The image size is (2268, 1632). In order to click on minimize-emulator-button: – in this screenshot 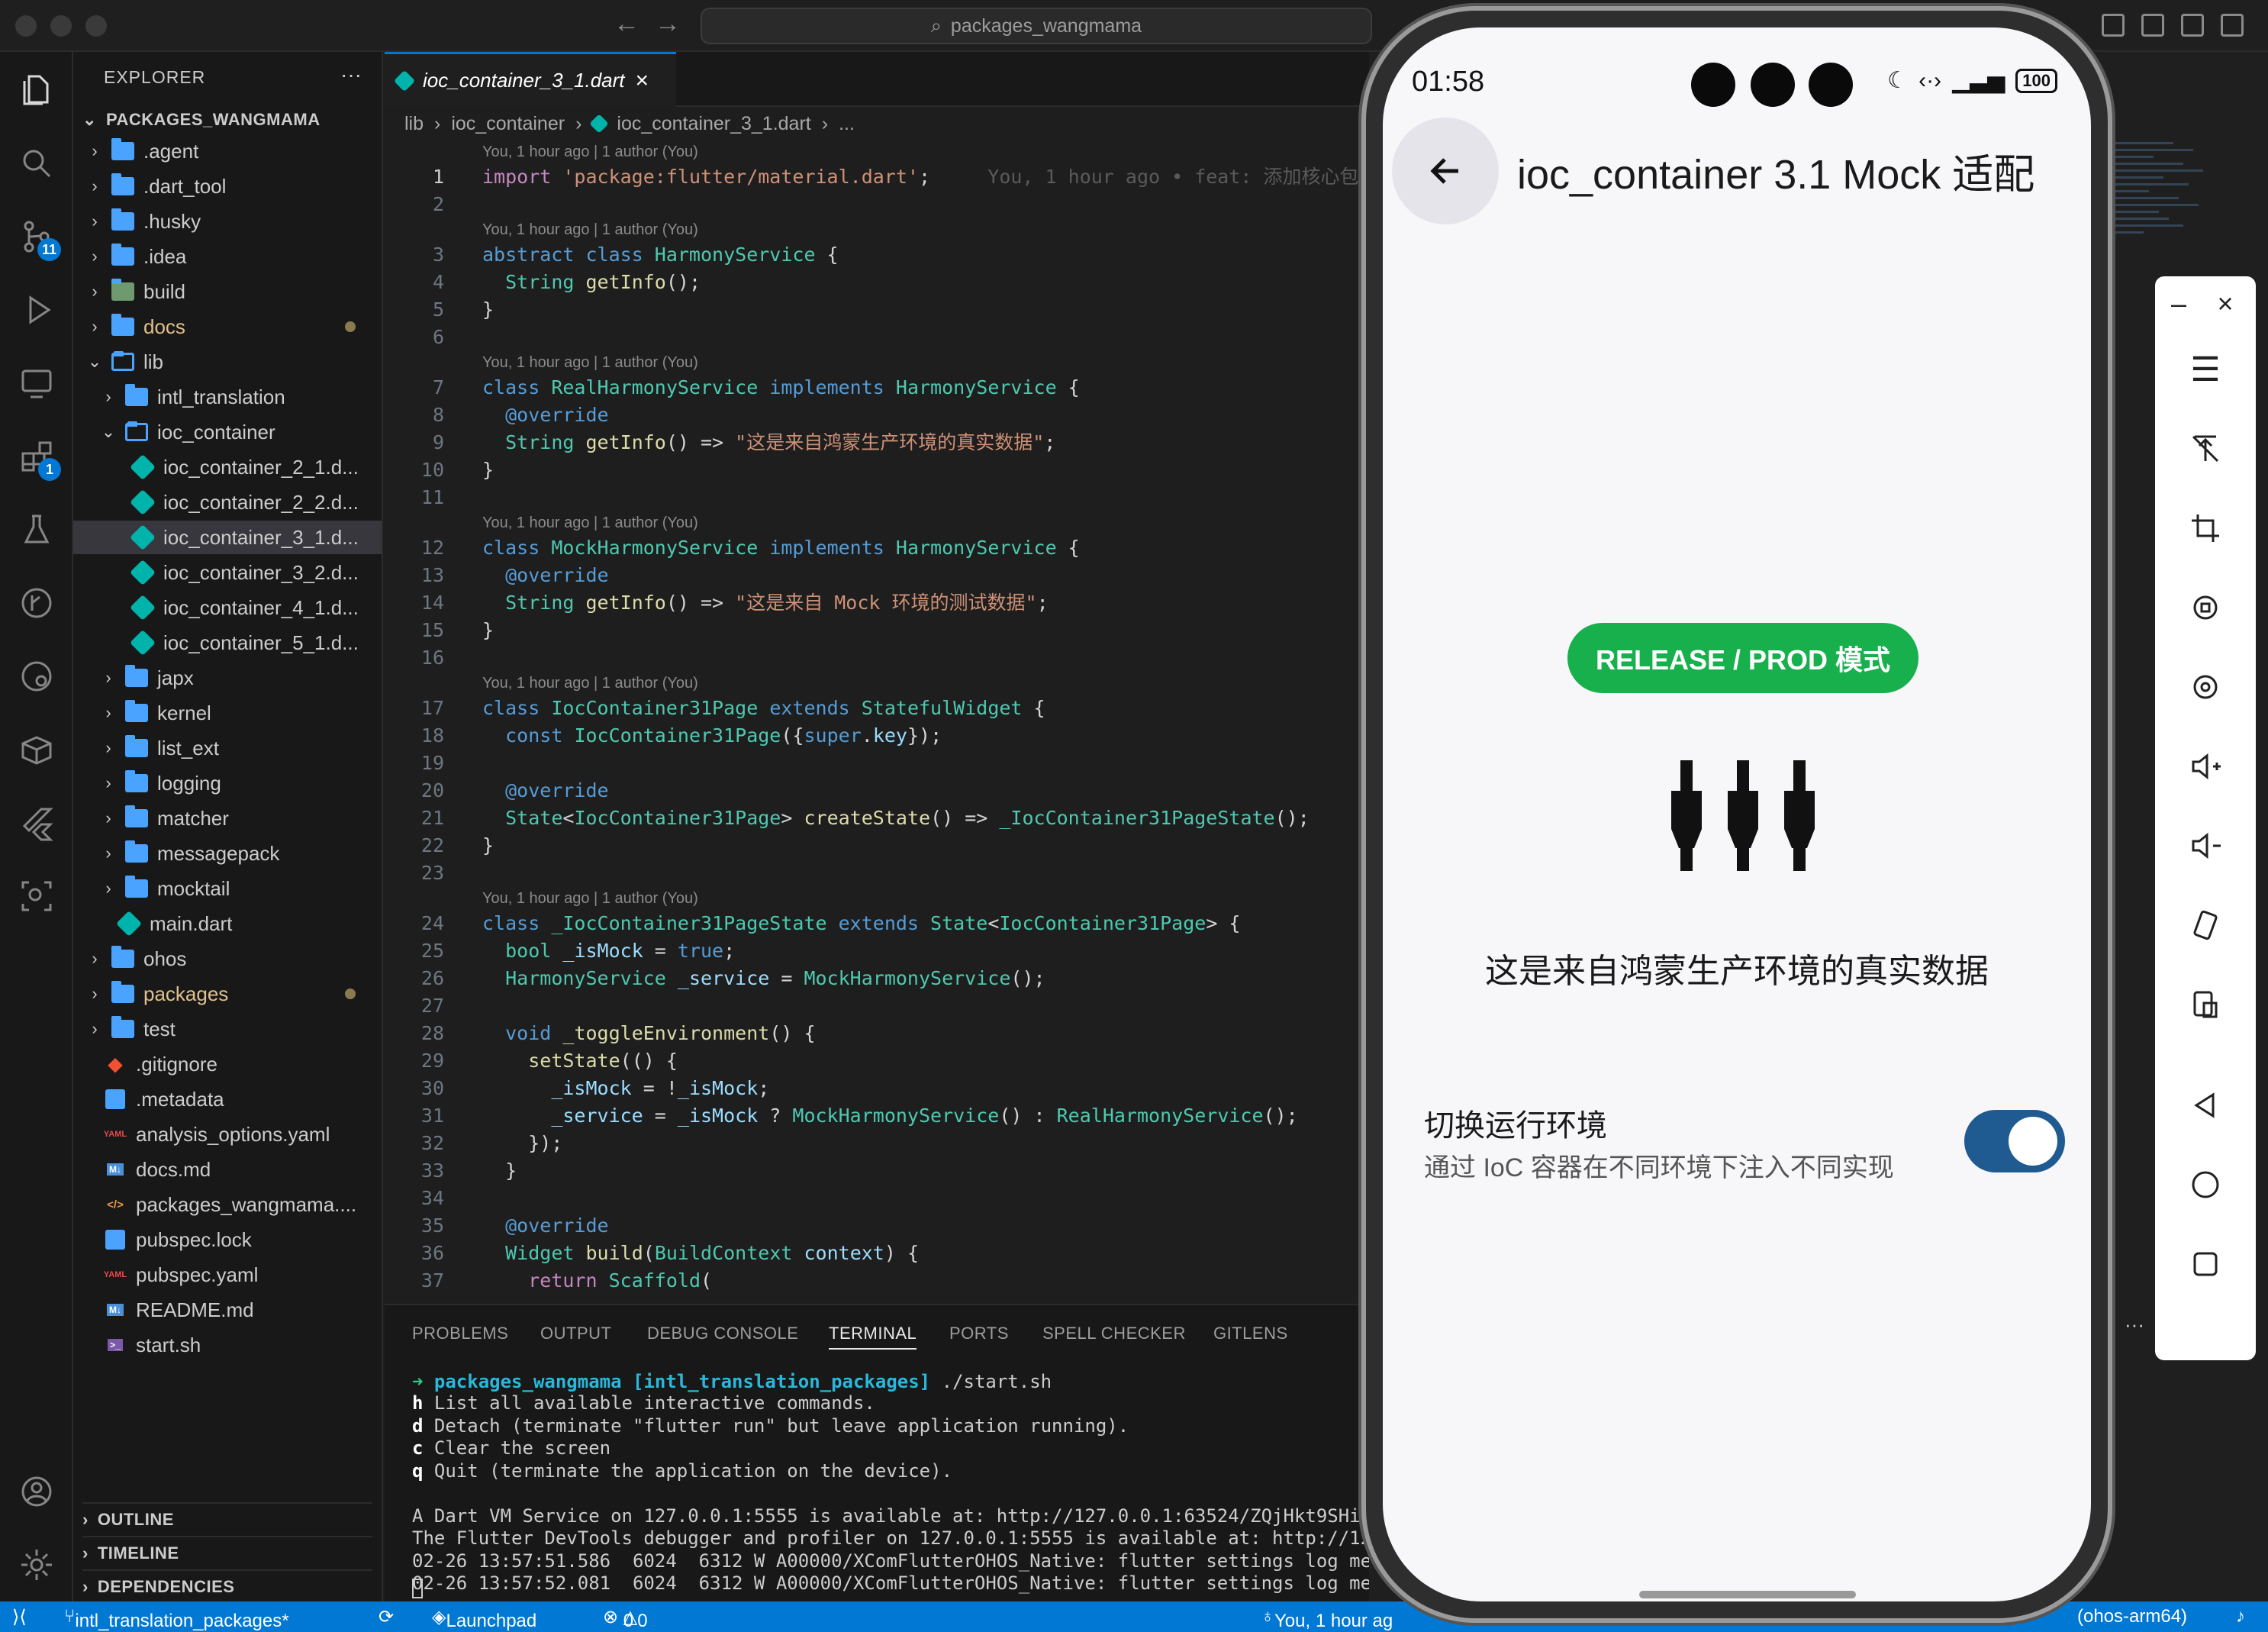, I will do `click(2179, 303)`.